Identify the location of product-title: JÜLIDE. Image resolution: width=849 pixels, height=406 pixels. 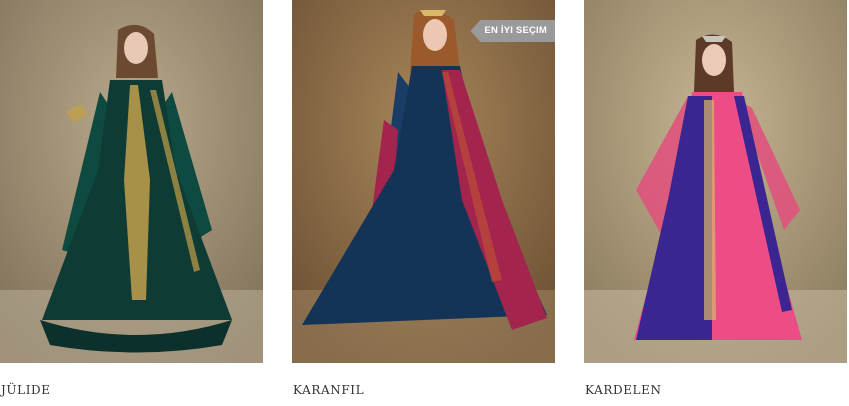
(26, 390).